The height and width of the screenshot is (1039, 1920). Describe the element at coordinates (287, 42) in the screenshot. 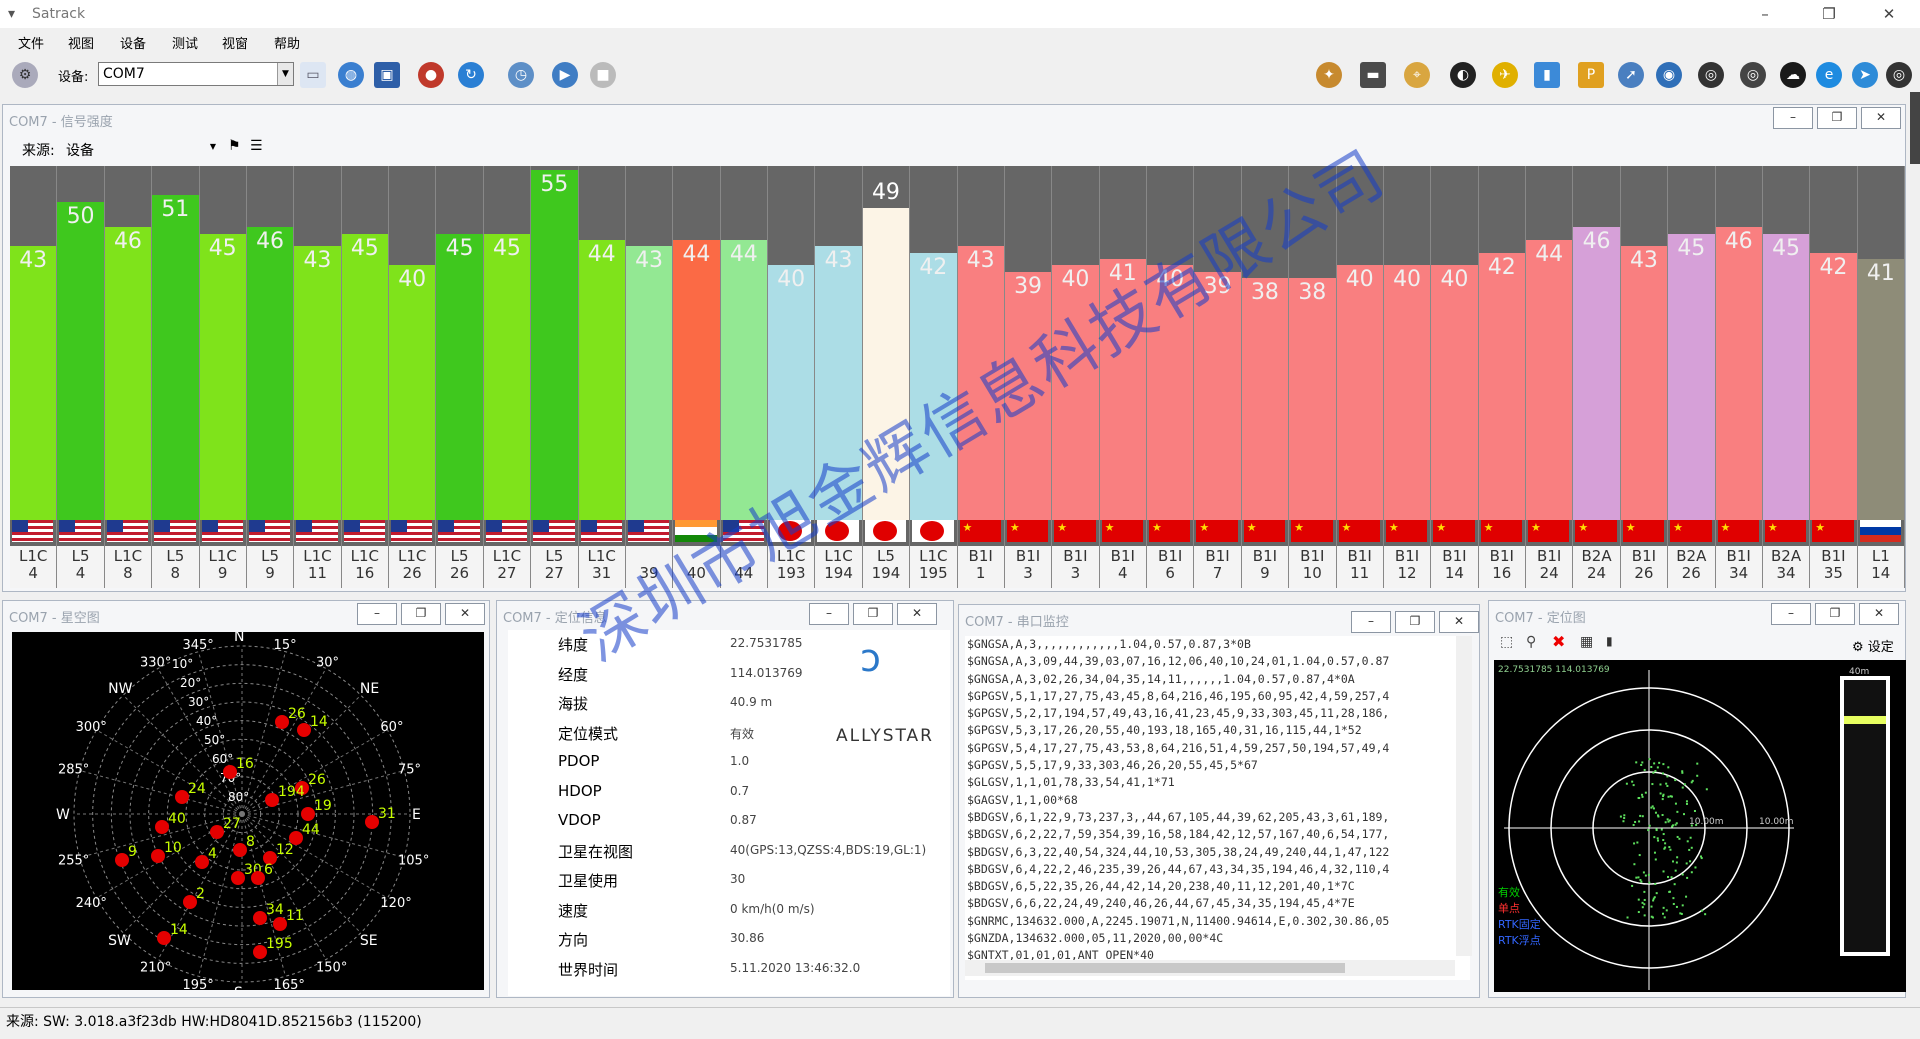

I see `menu-help: 帮助` at that location.